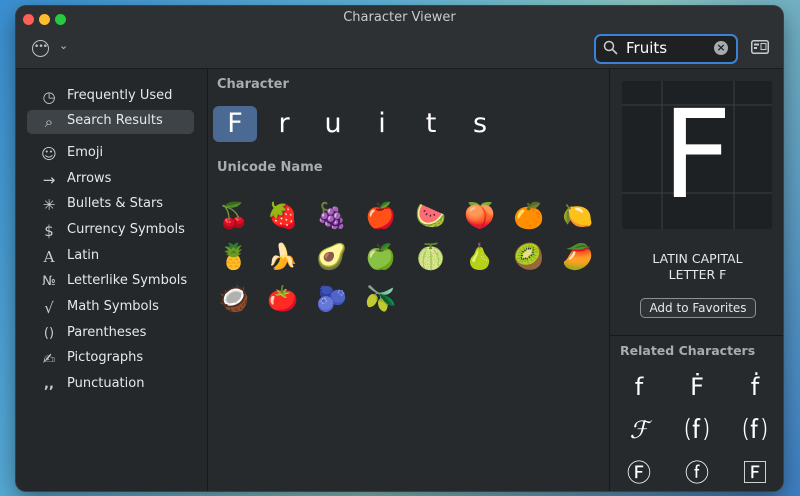 Image resolution: width=800 pixels, height=496 pixels. I want to click on glyph-large: F, so click(697, 155).